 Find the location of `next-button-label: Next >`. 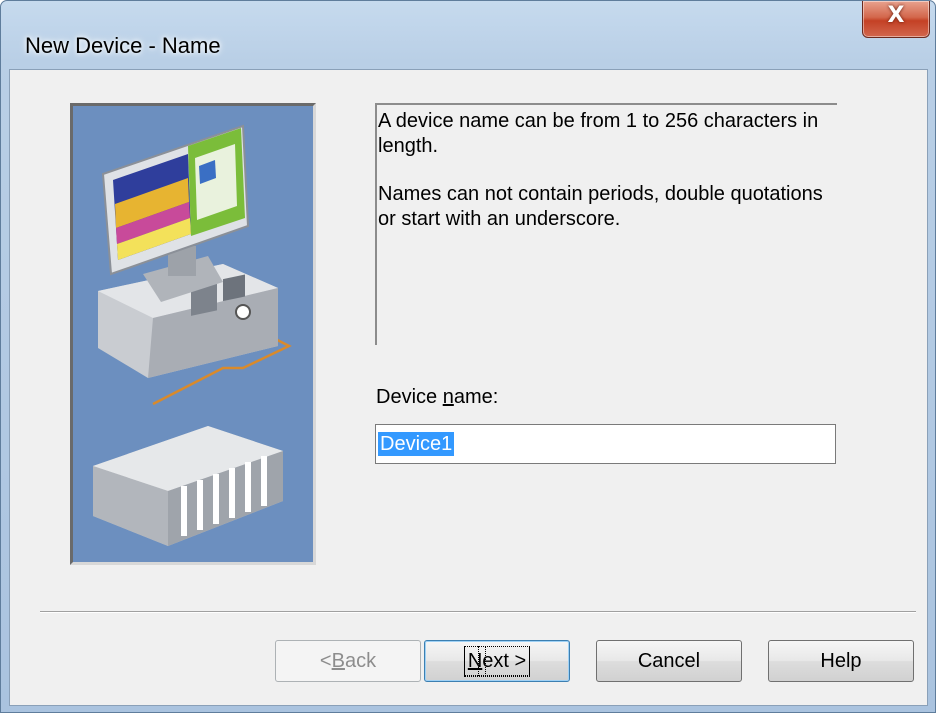

next-button-label: Next > is located at coordinates (497, 661).